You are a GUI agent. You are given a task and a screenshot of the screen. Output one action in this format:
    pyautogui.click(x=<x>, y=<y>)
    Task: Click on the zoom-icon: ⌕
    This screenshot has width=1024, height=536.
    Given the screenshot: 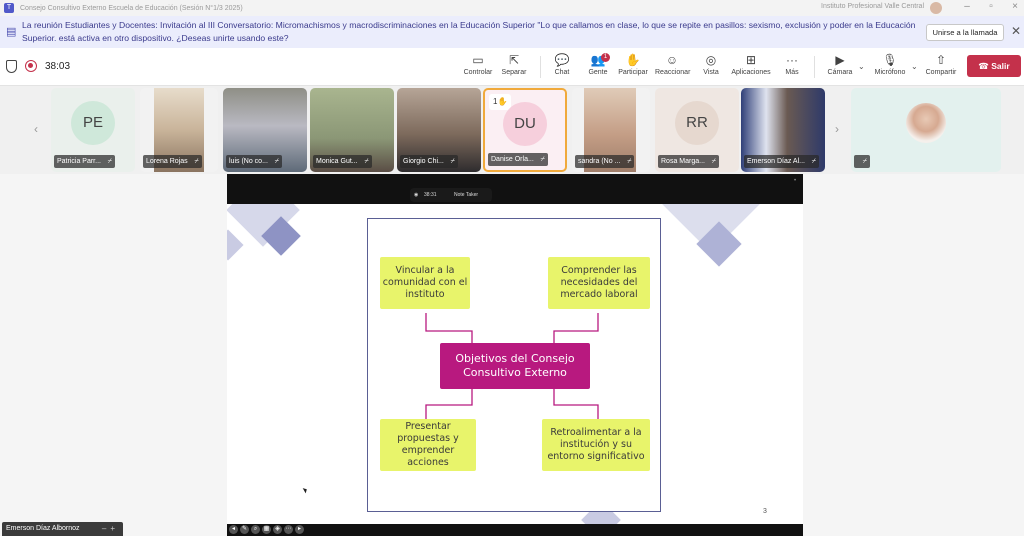 What is the action you would take?
    pyautogui.click(x=255, y=529)
    